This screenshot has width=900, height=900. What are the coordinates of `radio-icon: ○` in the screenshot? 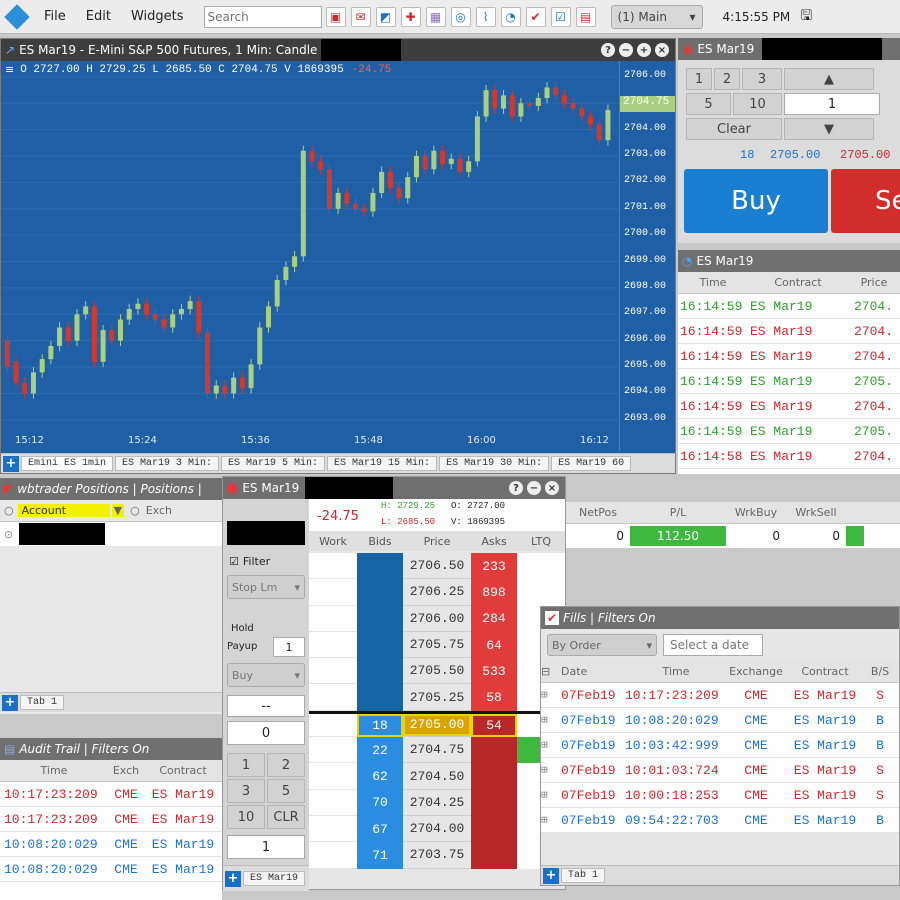 It's located at (9, 510).